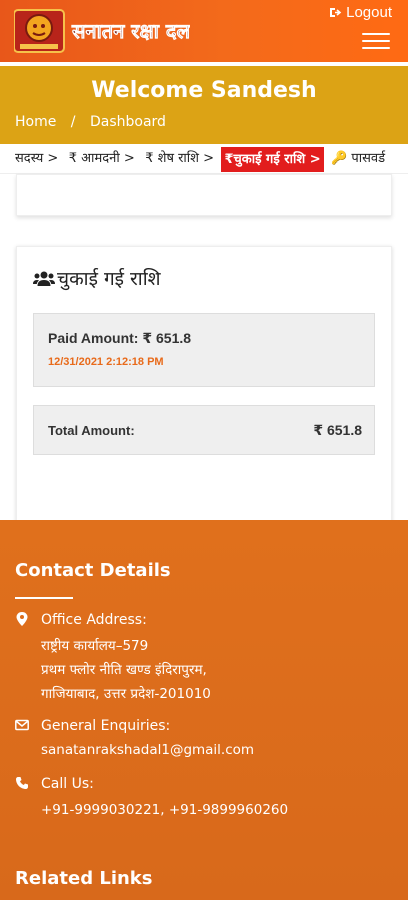 This screenshot has width=408, height=900. What do you see at coordinates (120, 338) in the screenshot?
I see `paid-amount-line: Paid Amount: ₹ 651.8` at bounding box center [120, 338].